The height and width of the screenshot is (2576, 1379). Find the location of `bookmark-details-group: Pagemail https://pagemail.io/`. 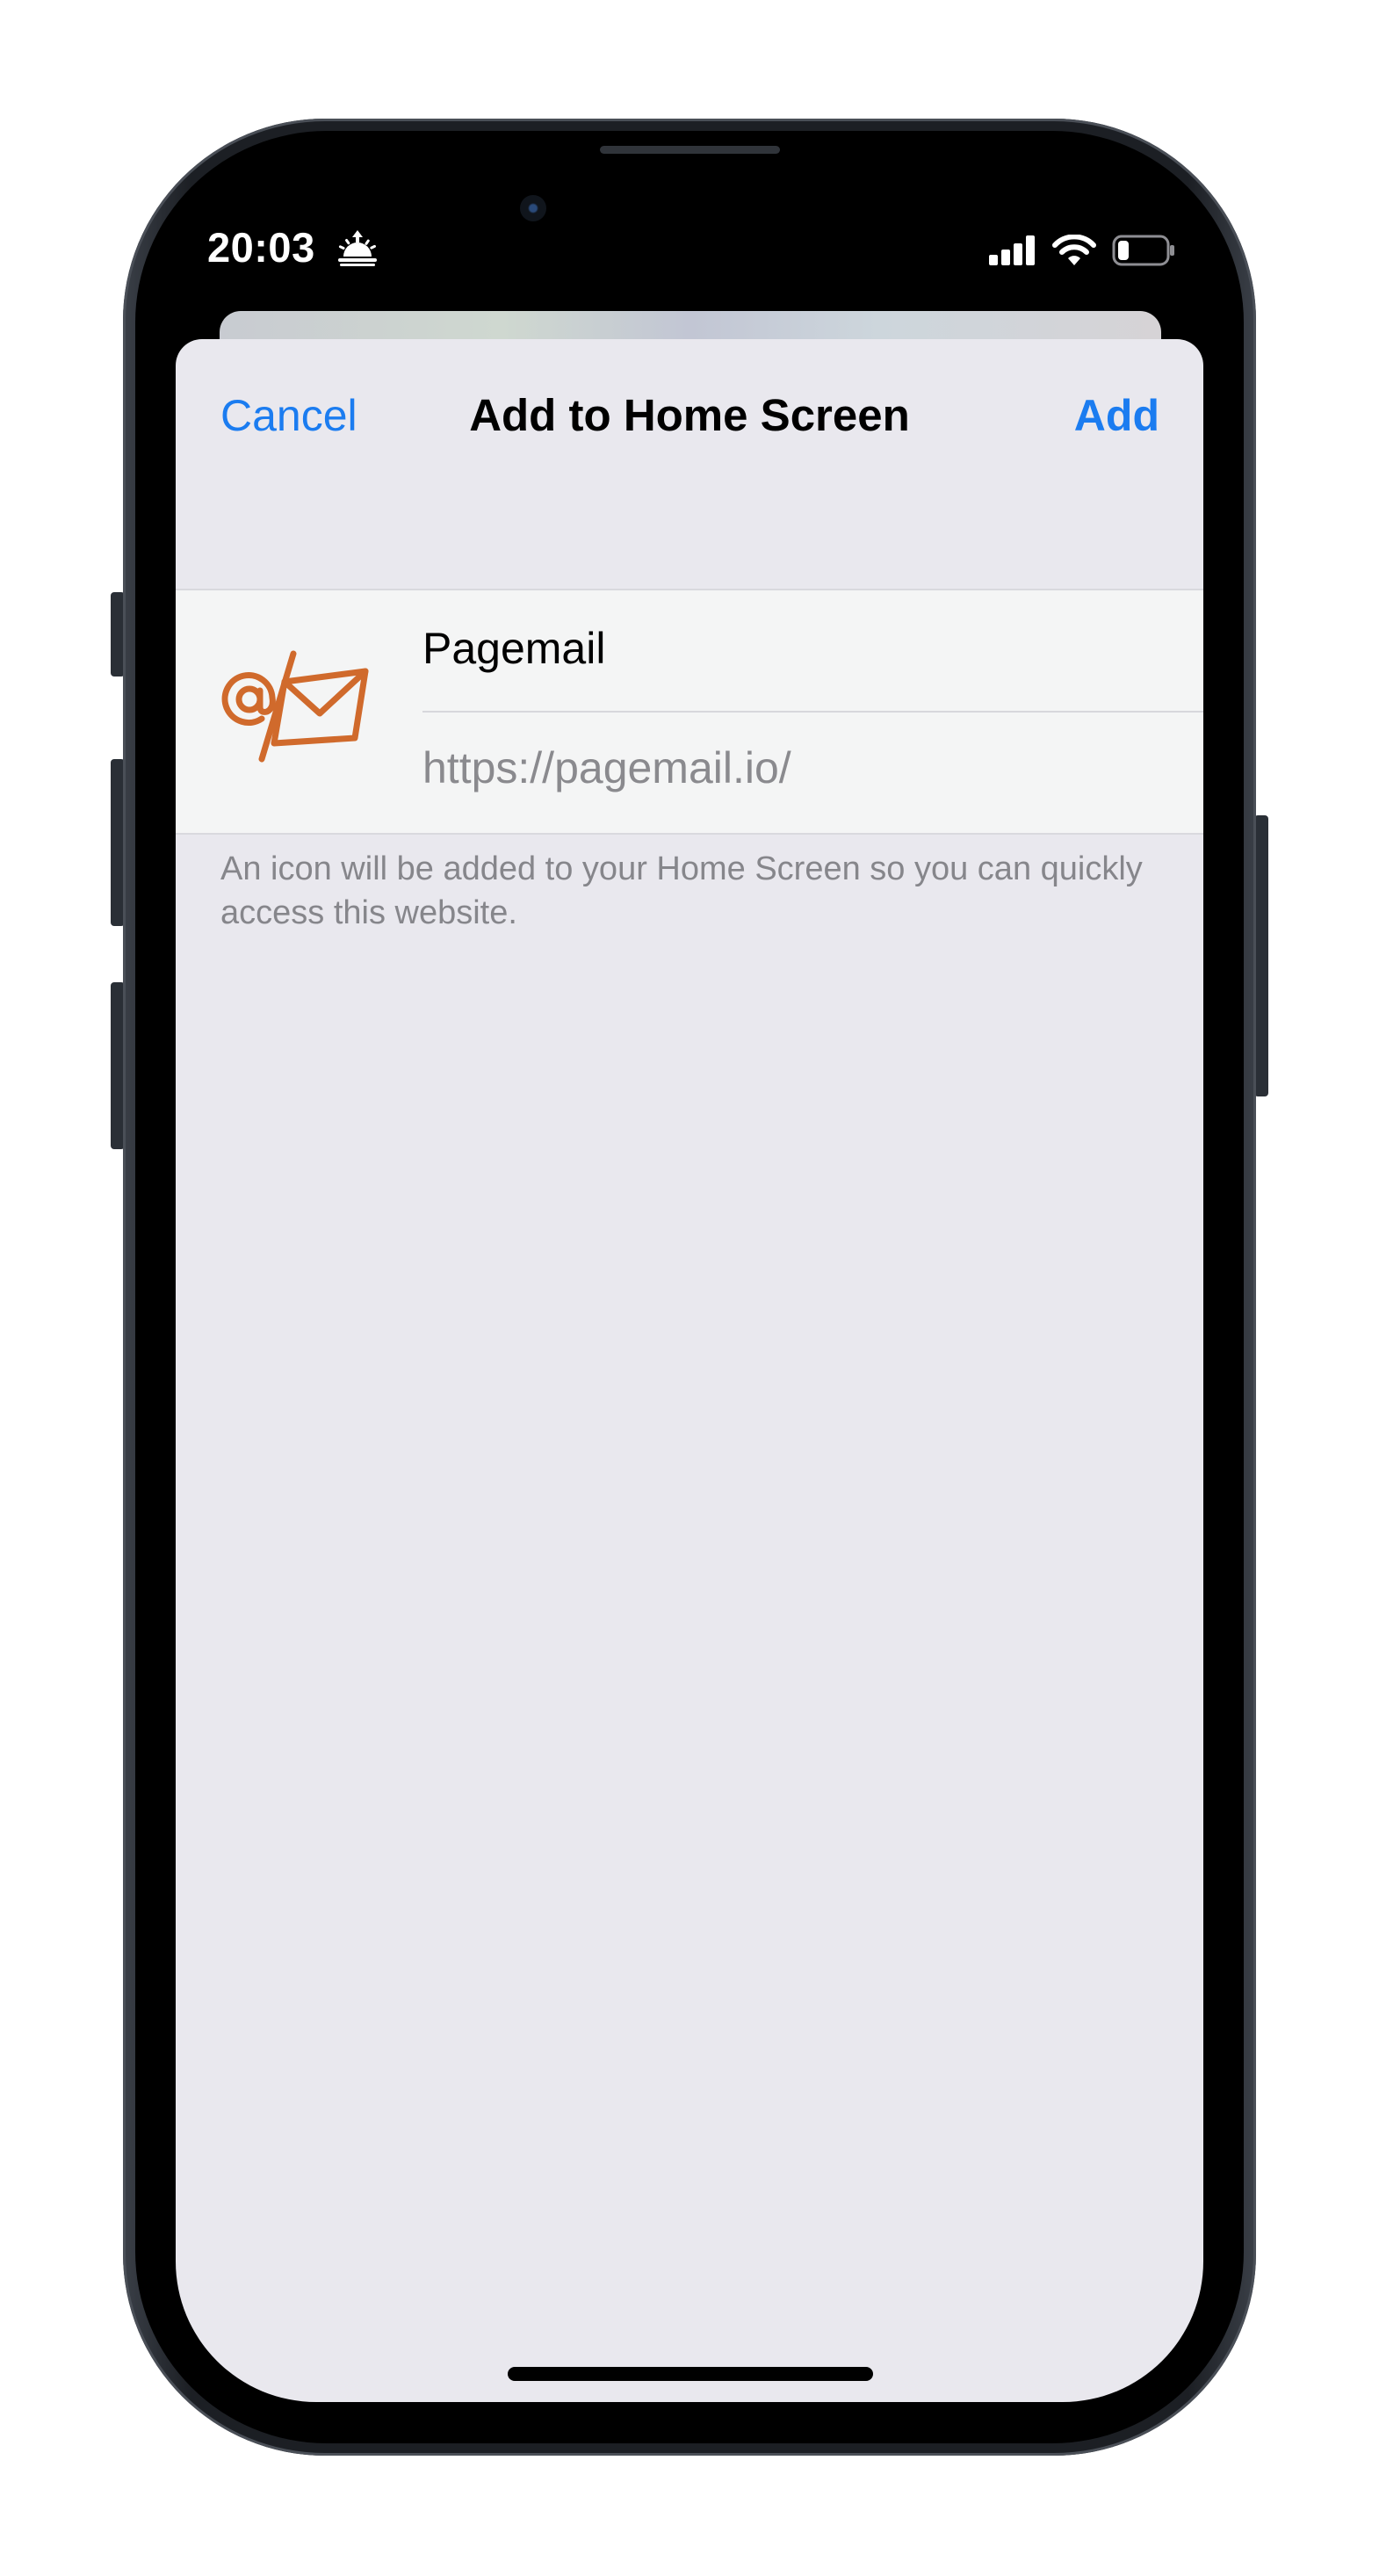

bookmark-details-group: Pagemail https://pagemail.io/ is located at coordinates (689, 712).